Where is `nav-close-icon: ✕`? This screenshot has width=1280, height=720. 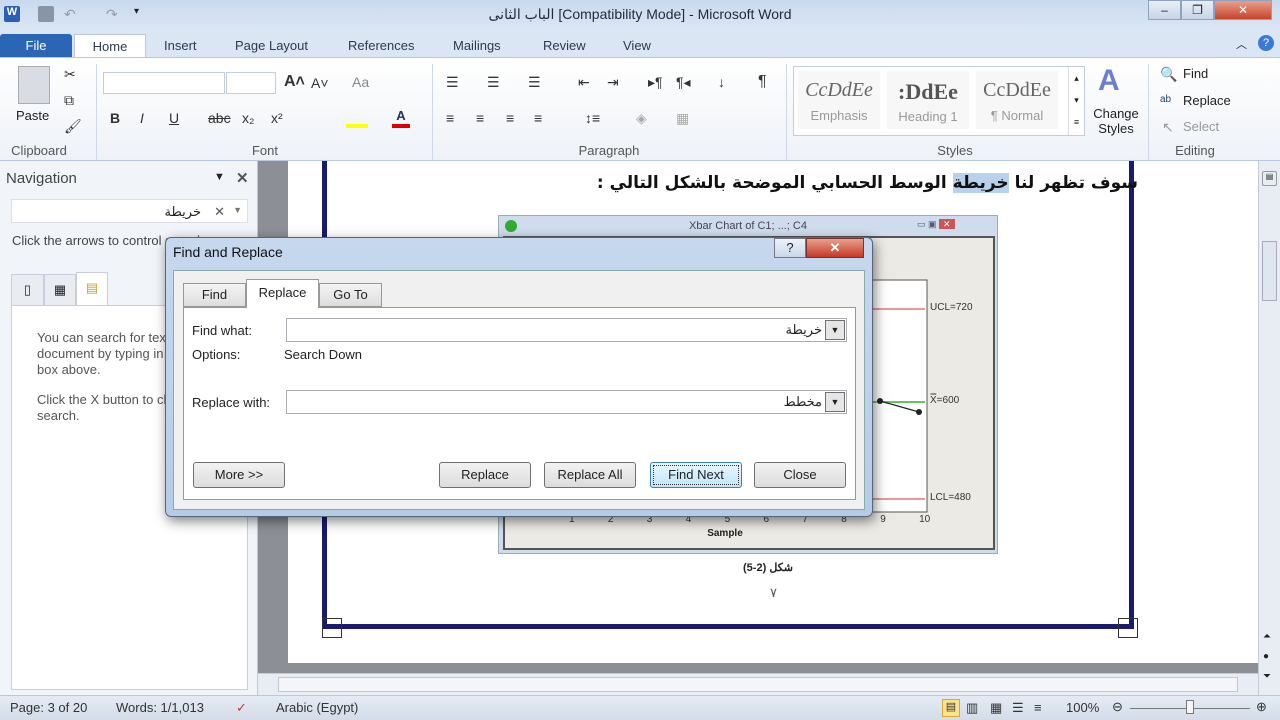 nav-close-icon: ✕ is located at coordinates (242, 178).